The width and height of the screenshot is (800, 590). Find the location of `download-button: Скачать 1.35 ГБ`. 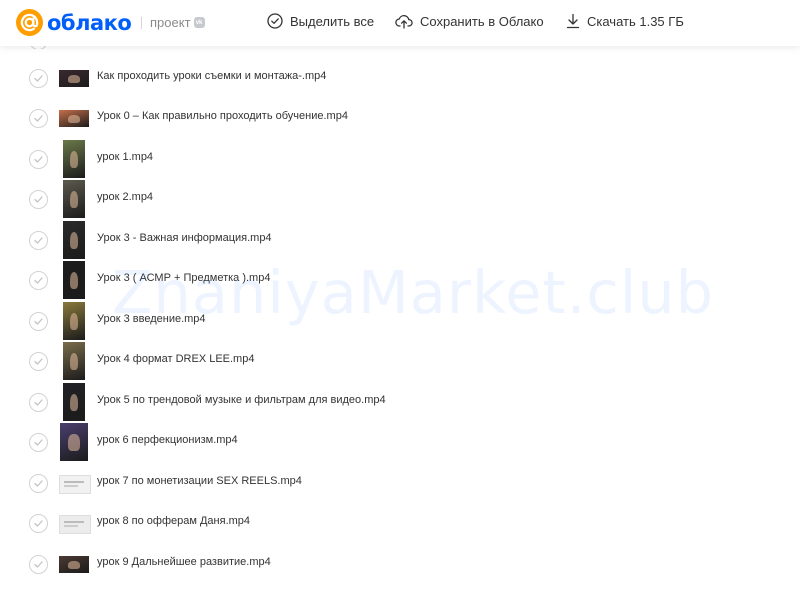

download-button: Скачать 1.35 ГБ is located at coordinates (625, 21).